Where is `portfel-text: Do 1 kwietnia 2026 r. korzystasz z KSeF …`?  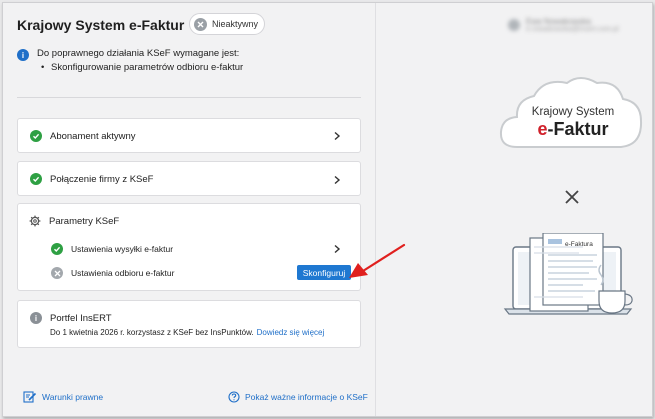
portfel-text: Do 1 kwietnia 2026 r. korzystasz z KSeF … is located at coordinates (152, 332).